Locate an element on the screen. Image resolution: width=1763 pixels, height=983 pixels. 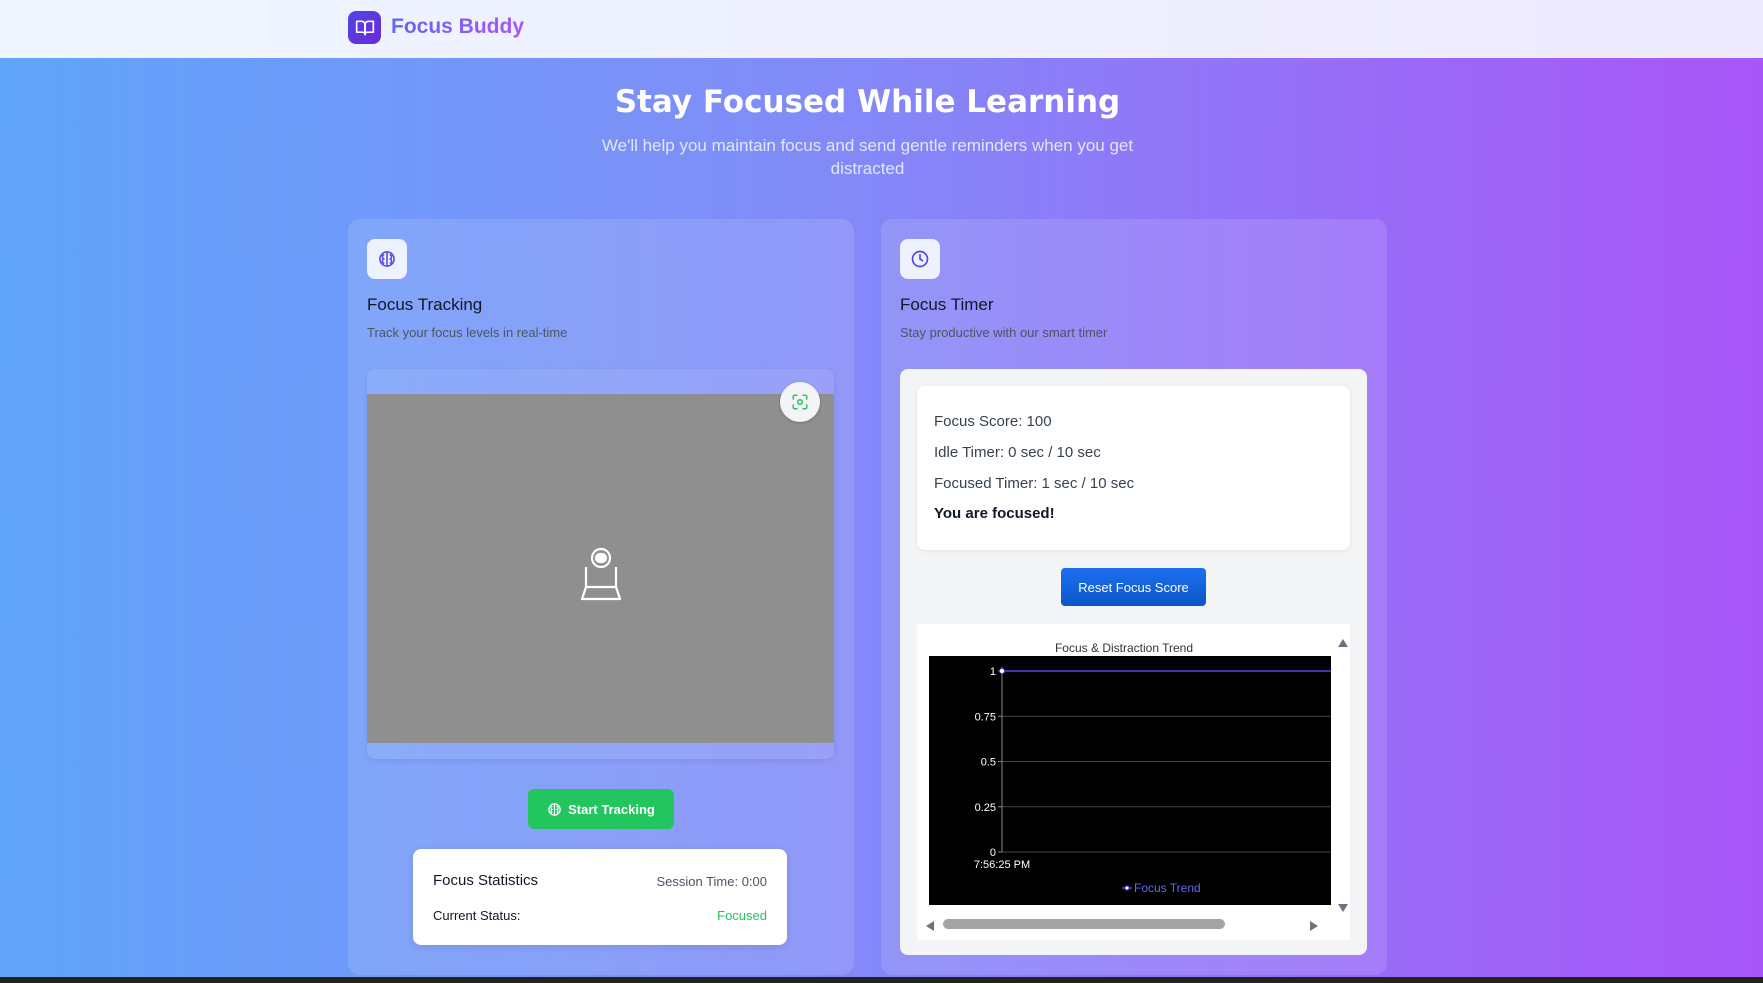
scroll-down-arrow-icon is located at coordinates (1343, 909).